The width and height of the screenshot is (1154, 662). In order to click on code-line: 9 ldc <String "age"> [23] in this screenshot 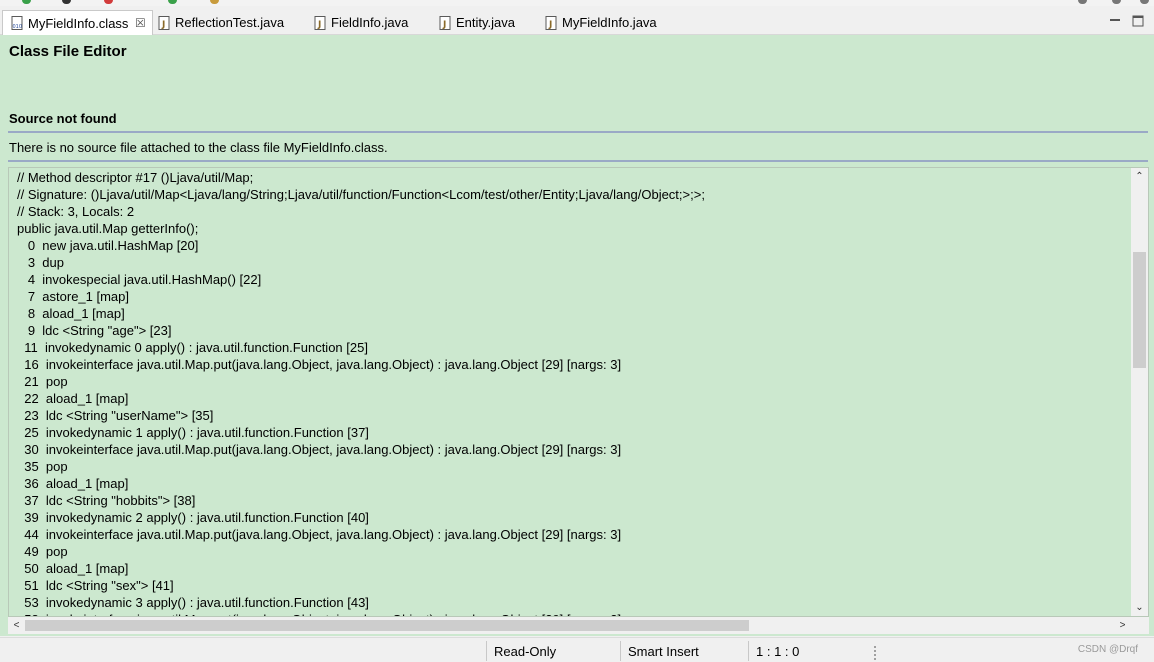, I will do `click(94, 330)`.